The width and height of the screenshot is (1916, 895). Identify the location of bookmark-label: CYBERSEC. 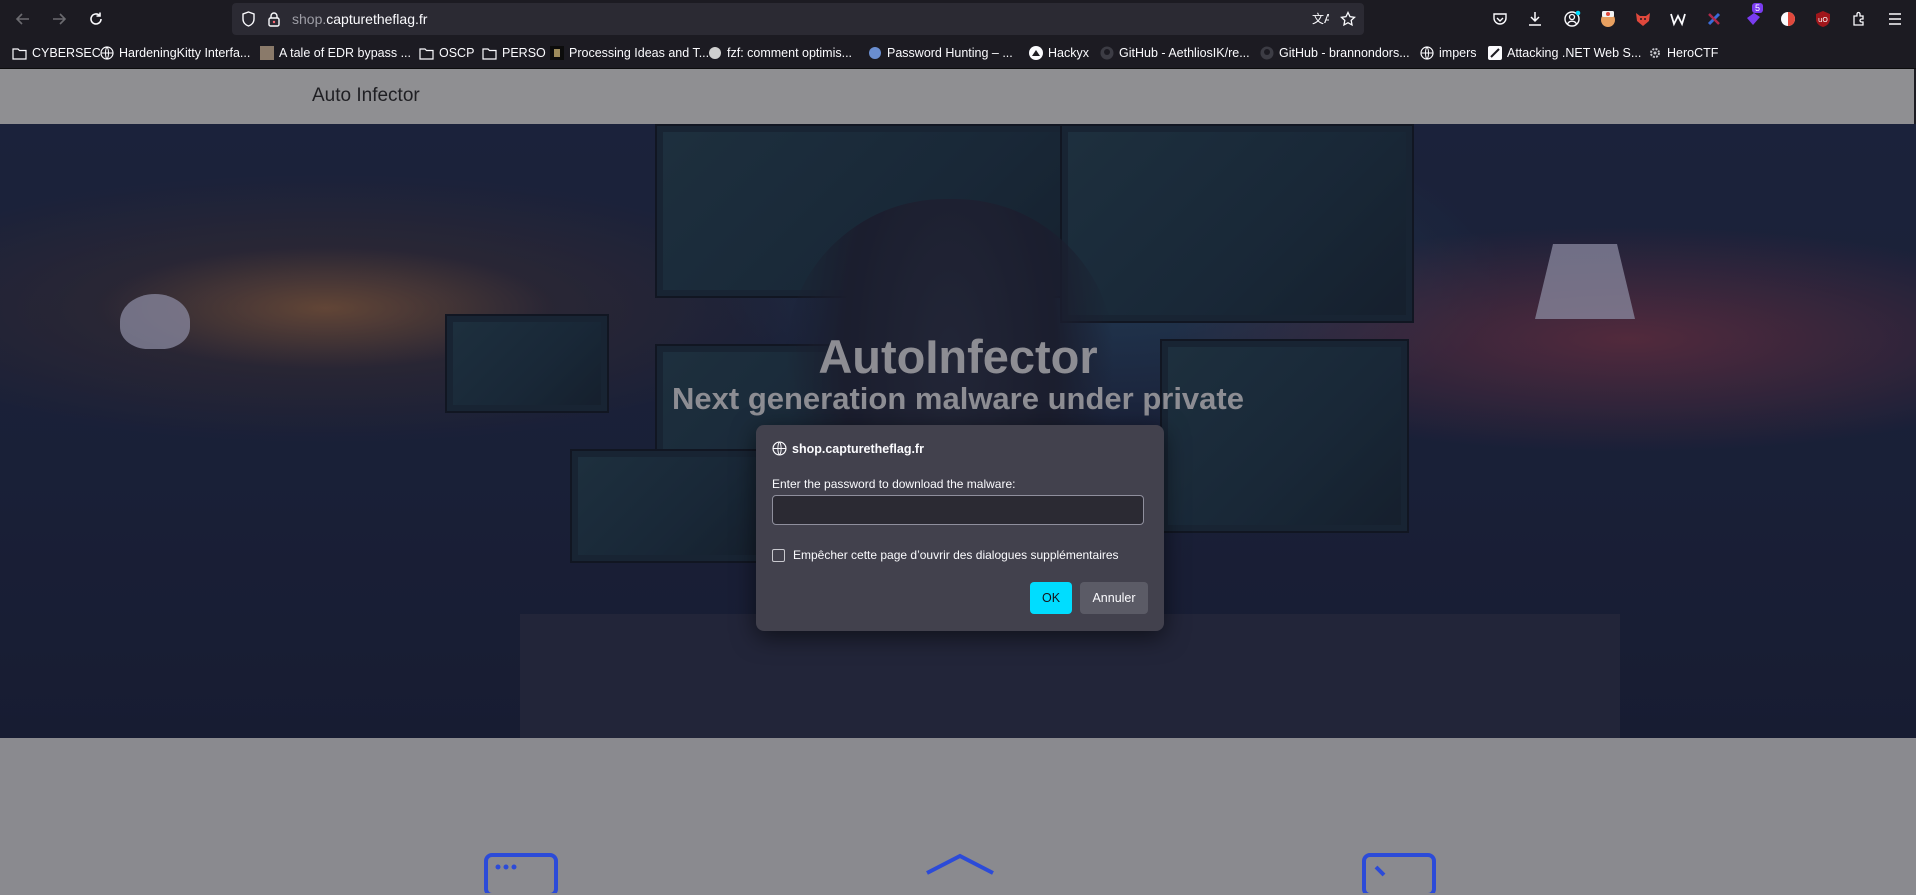
(66, 53).